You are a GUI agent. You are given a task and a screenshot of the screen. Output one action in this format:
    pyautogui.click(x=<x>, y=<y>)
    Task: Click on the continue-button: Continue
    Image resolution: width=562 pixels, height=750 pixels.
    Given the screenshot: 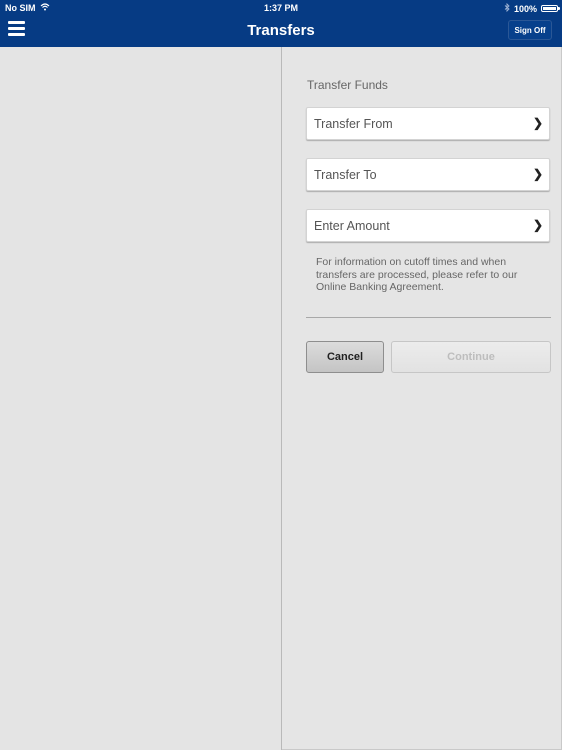 What is the action you would take?
    pyautogui.click(x=471, y=357)
    